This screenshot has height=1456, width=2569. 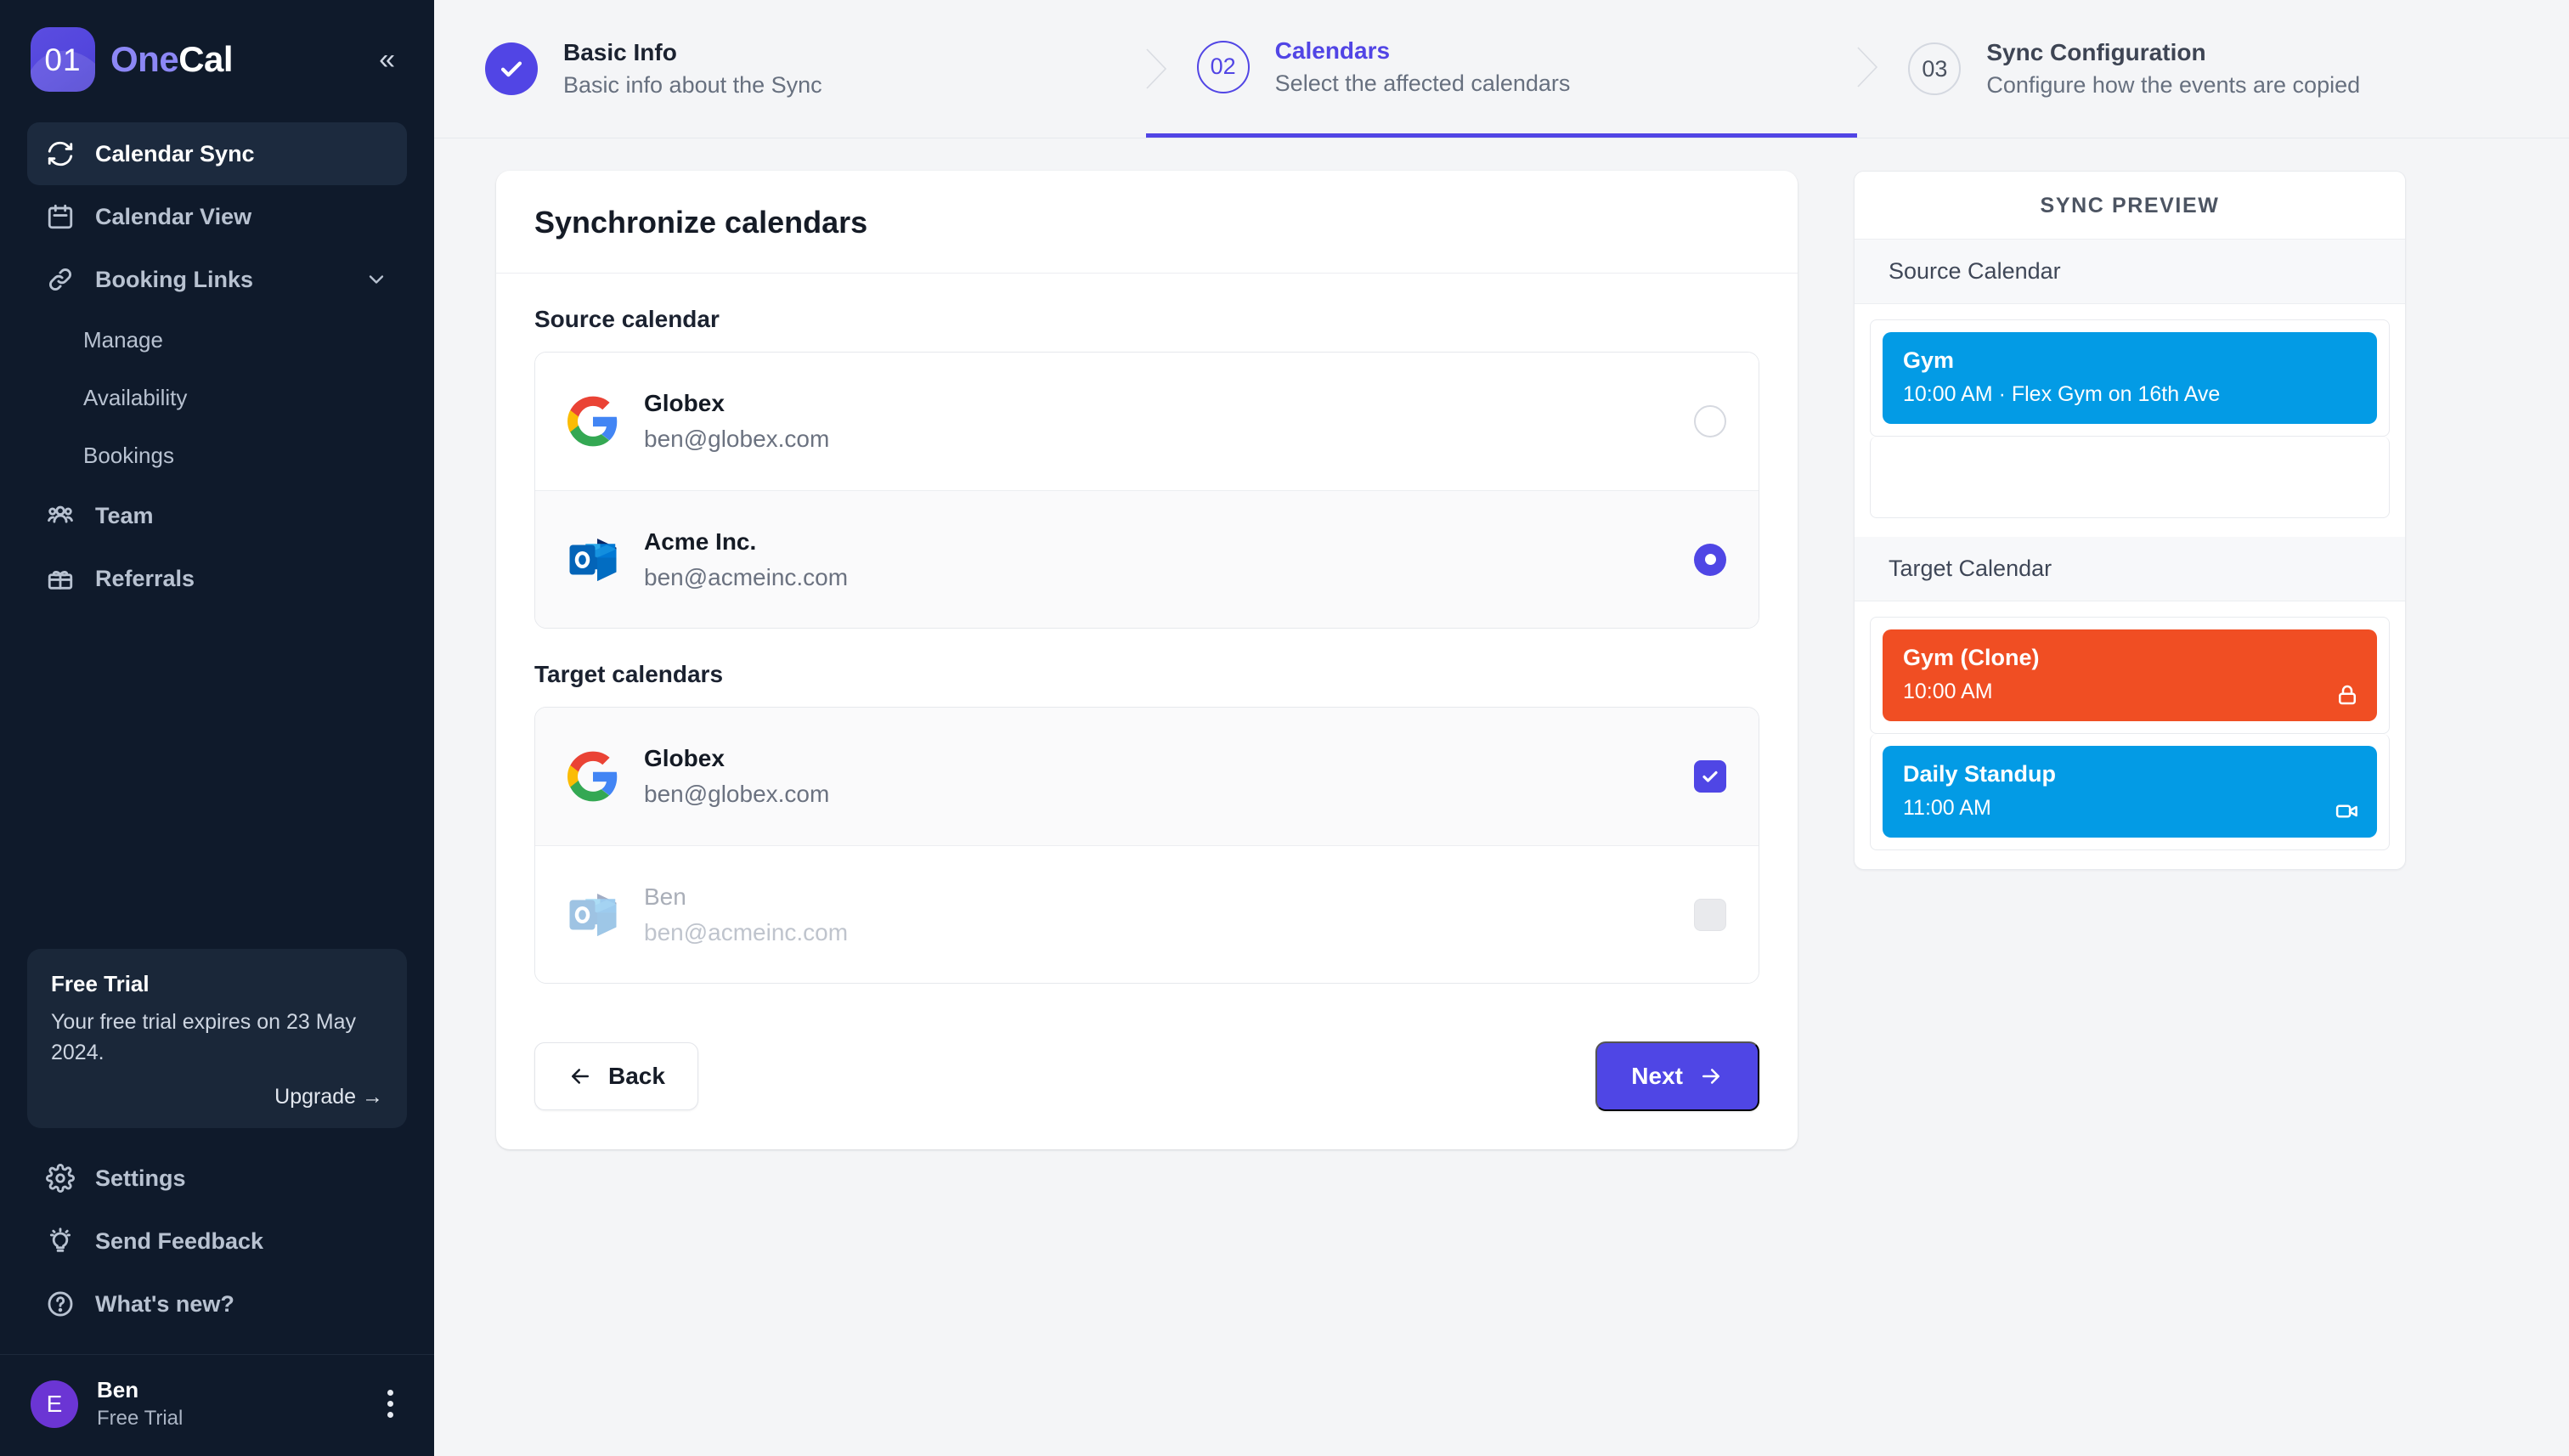 I want to click on source-radio-globex, so click(x=1710, y=421).